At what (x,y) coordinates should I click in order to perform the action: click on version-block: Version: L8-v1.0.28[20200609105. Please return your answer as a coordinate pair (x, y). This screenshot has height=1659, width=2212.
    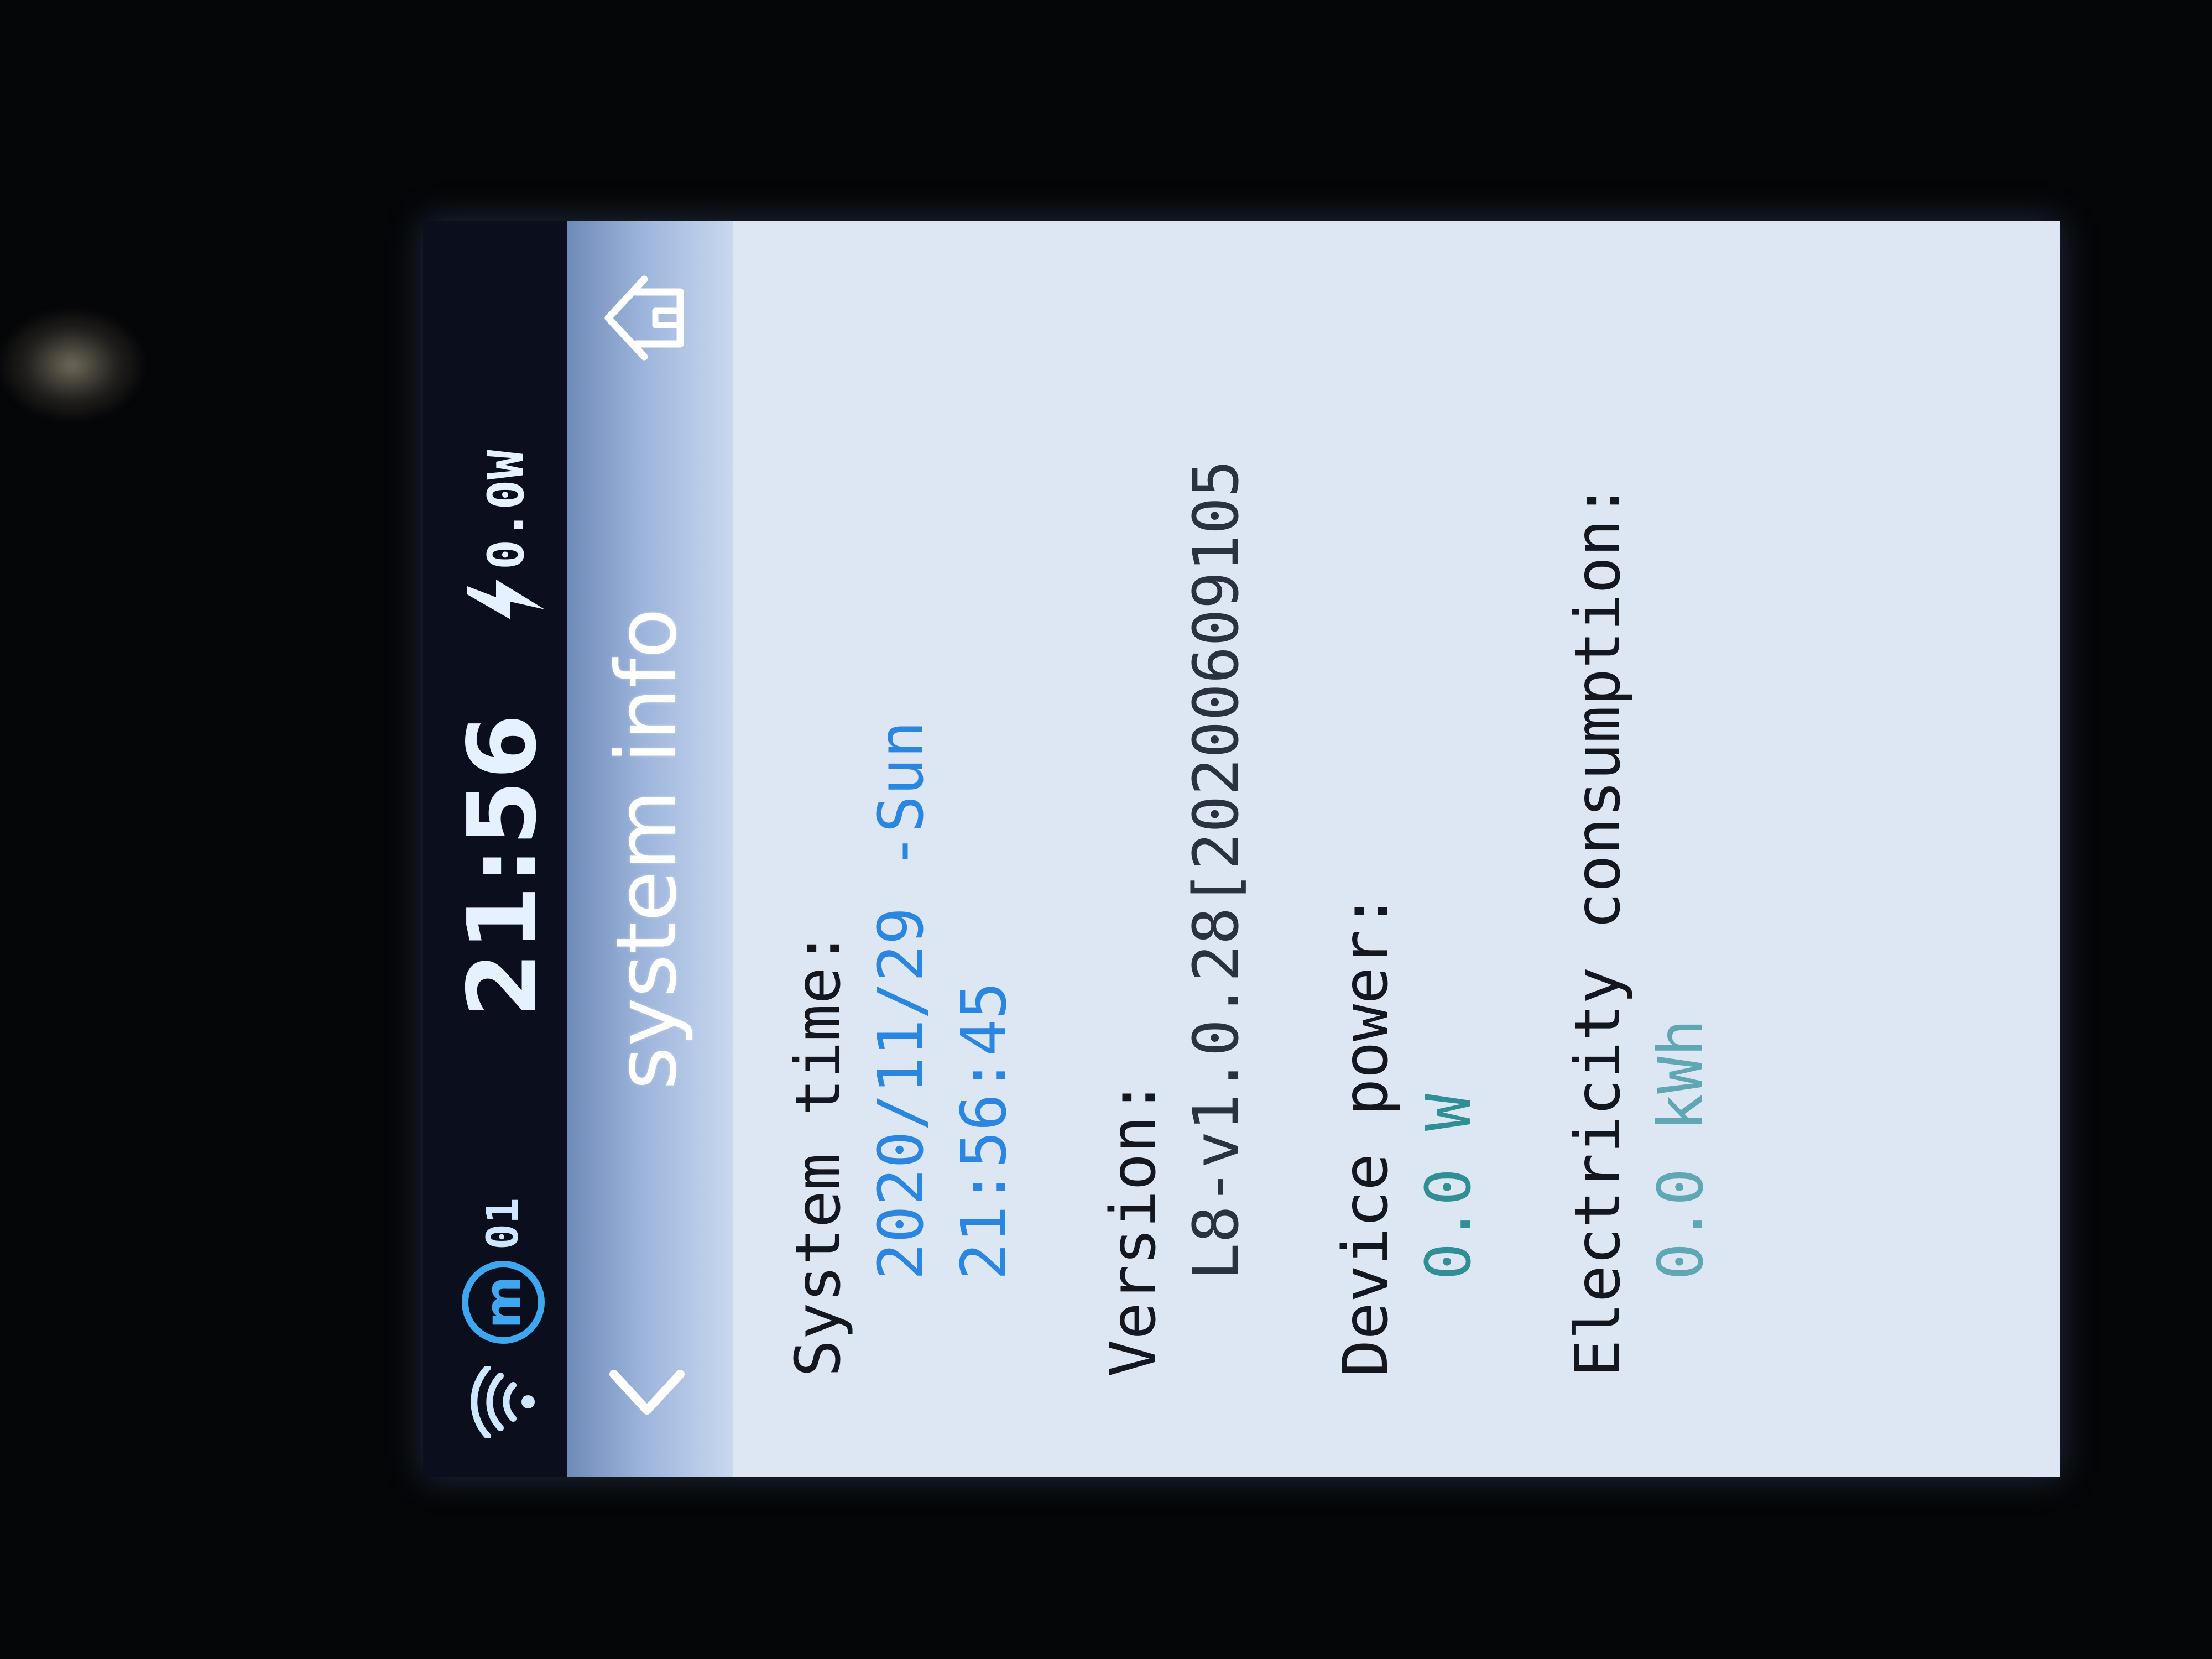
    Looking at the image, I should click on (1175, 810).